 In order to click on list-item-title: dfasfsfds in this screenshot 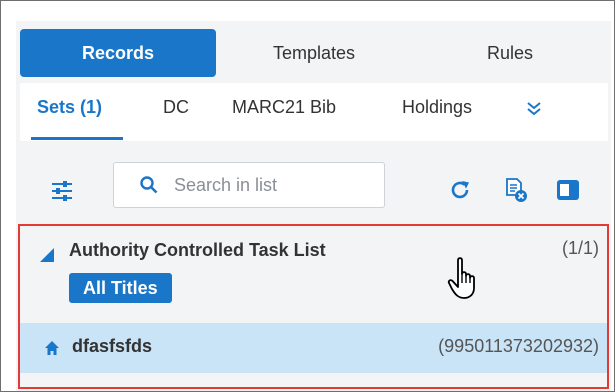, I will do `click(112, 346)`.